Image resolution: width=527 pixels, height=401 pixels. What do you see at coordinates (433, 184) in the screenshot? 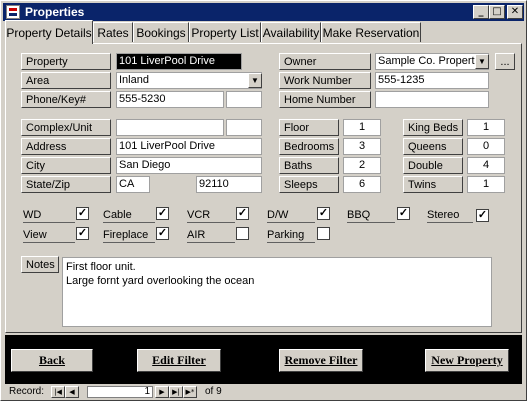
I see `twins-label: Twins` at bounding box center [433, 184].